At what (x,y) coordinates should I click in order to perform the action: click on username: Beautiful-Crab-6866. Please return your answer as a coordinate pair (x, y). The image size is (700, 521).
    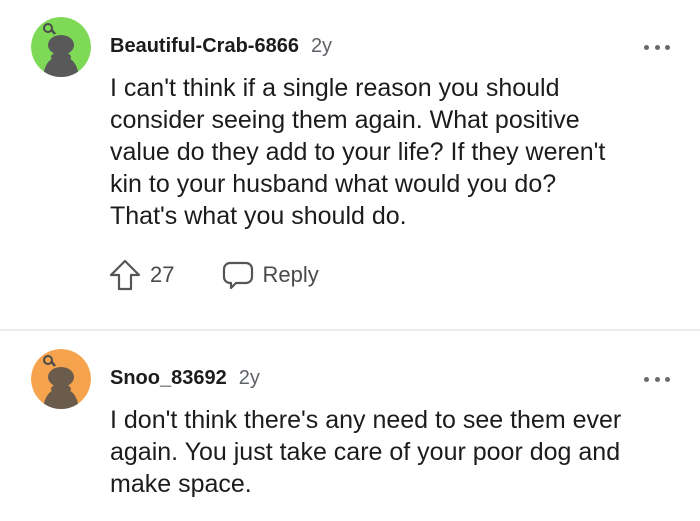
    Looking at the image, I should click on (204, 46).